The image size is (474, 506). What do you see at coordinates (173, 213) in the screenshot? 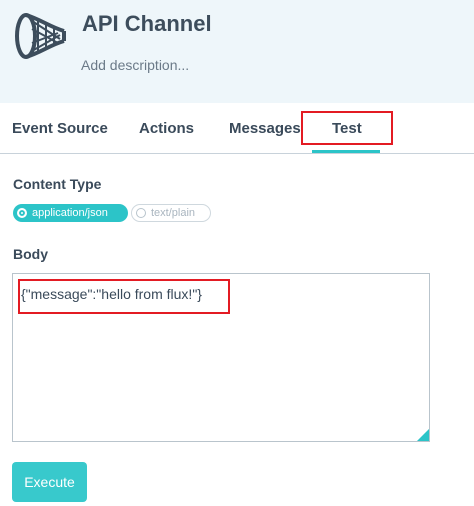
I see `option-label: text/plain` at bounding box center [173, 213].